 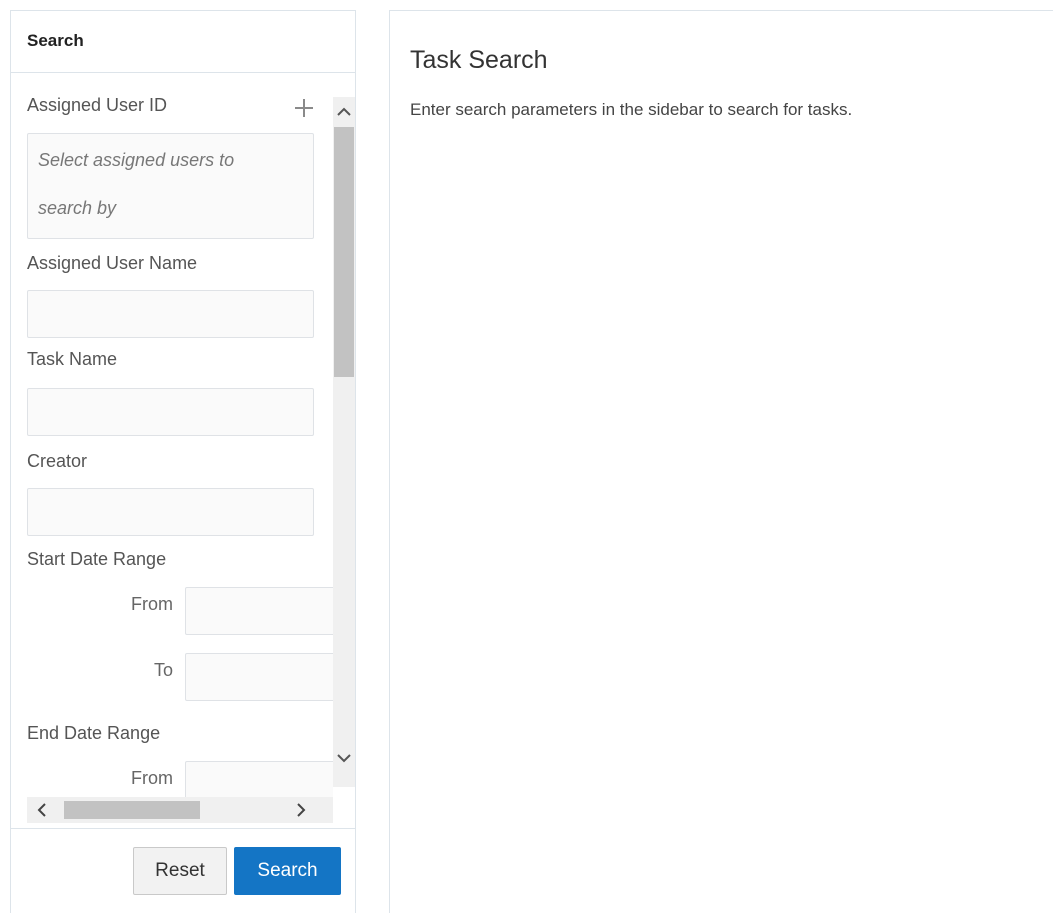 What do you see at coordinates (259, 677) in the screenshot?
I see `start-date-to-input` at bounding box center [259, 677].